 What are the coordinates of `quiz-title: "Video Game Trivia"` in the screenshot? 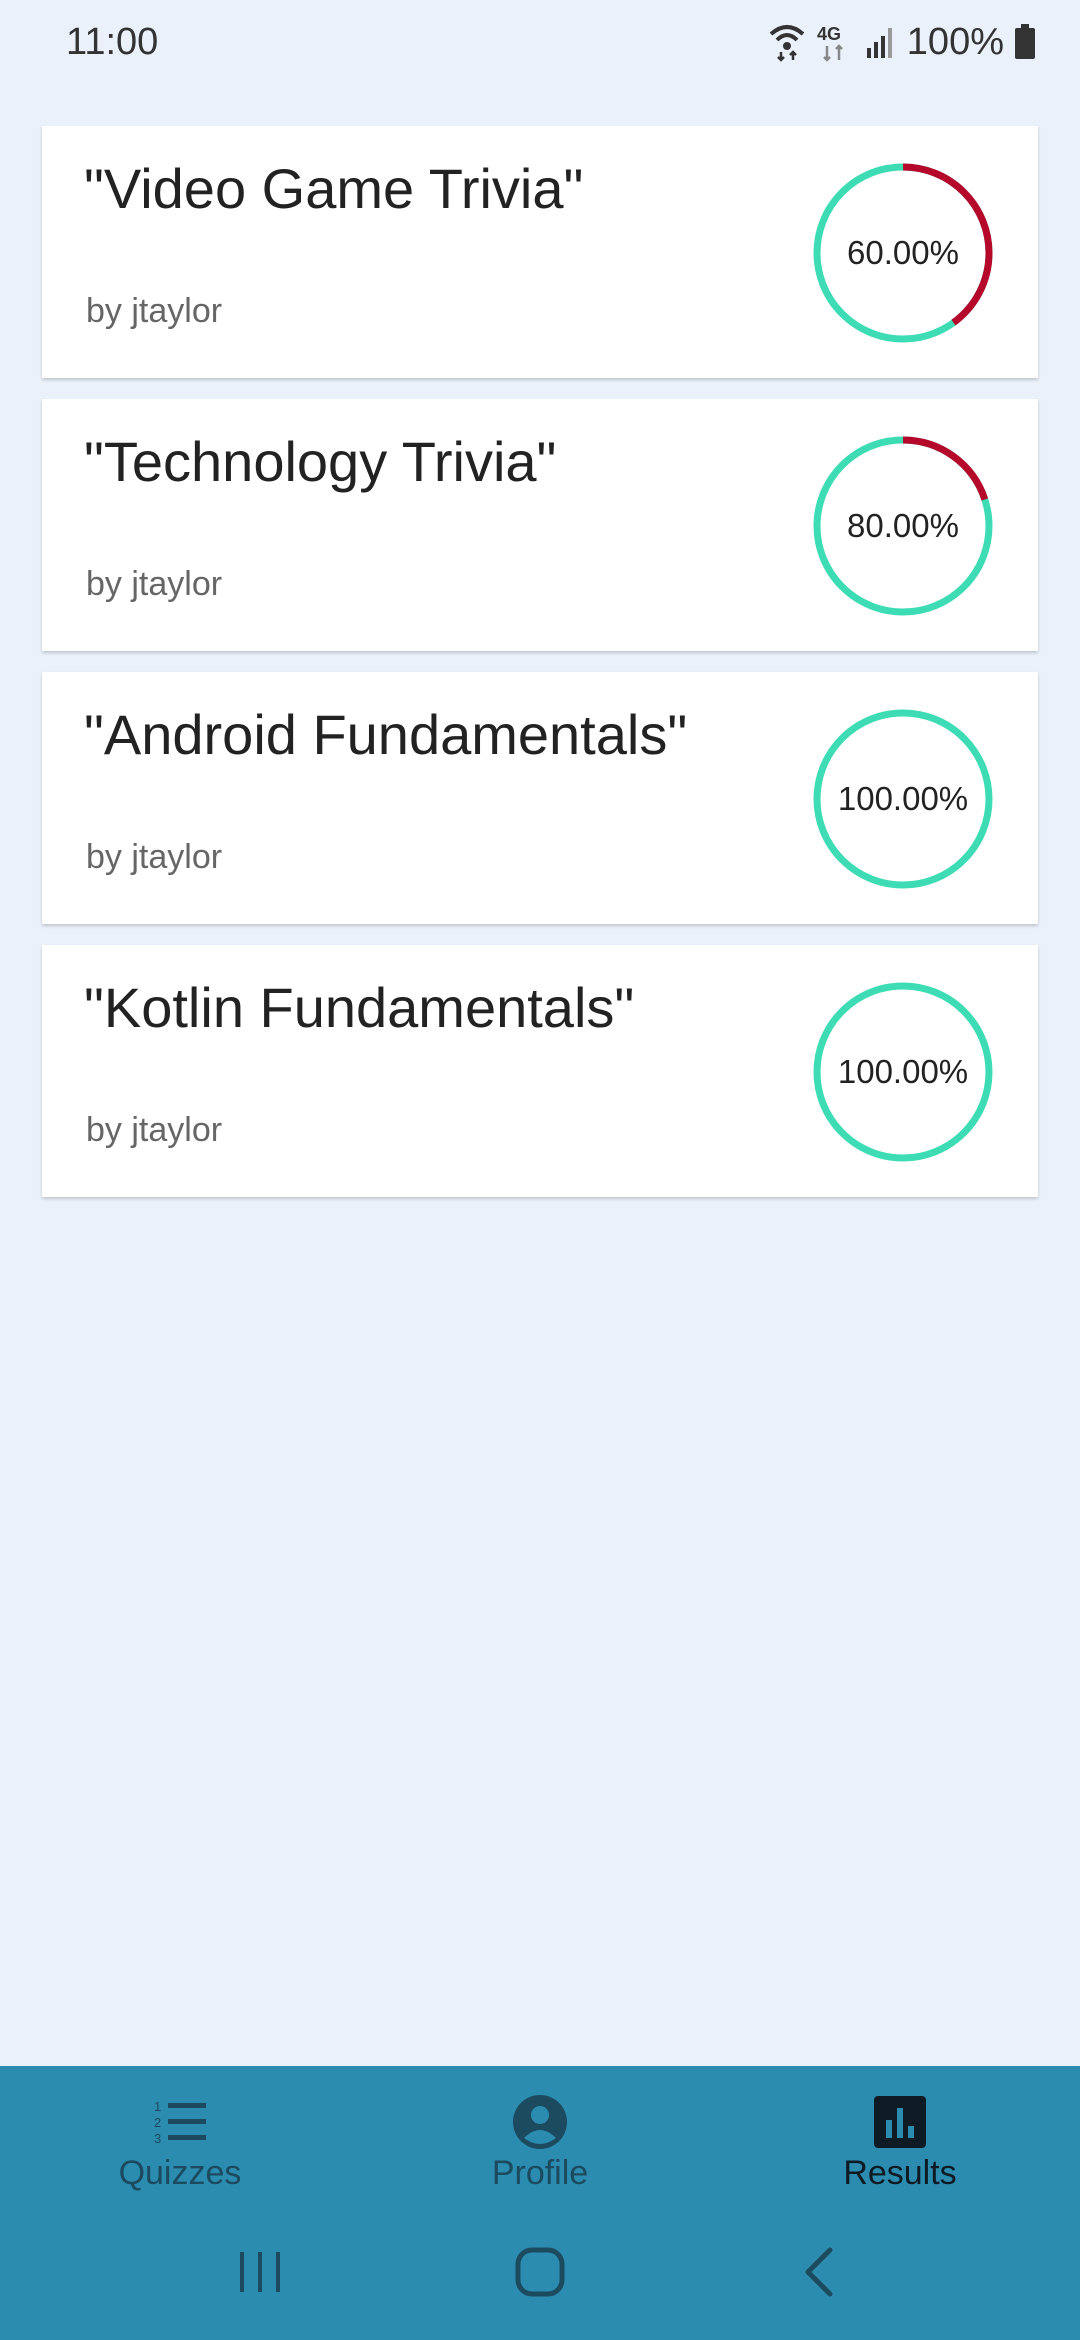 It's located at (334, 188).